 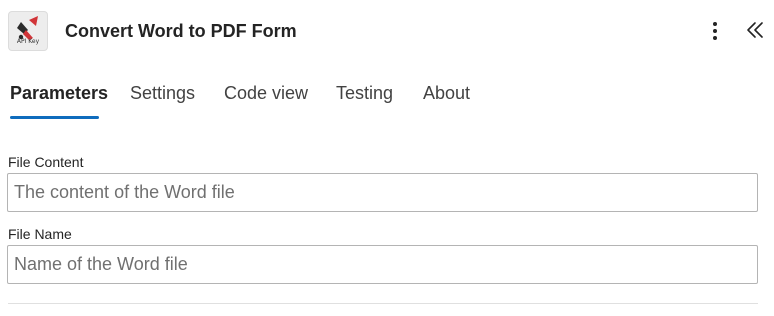 I want to click on file-name-input, so click(x=382, y=264).